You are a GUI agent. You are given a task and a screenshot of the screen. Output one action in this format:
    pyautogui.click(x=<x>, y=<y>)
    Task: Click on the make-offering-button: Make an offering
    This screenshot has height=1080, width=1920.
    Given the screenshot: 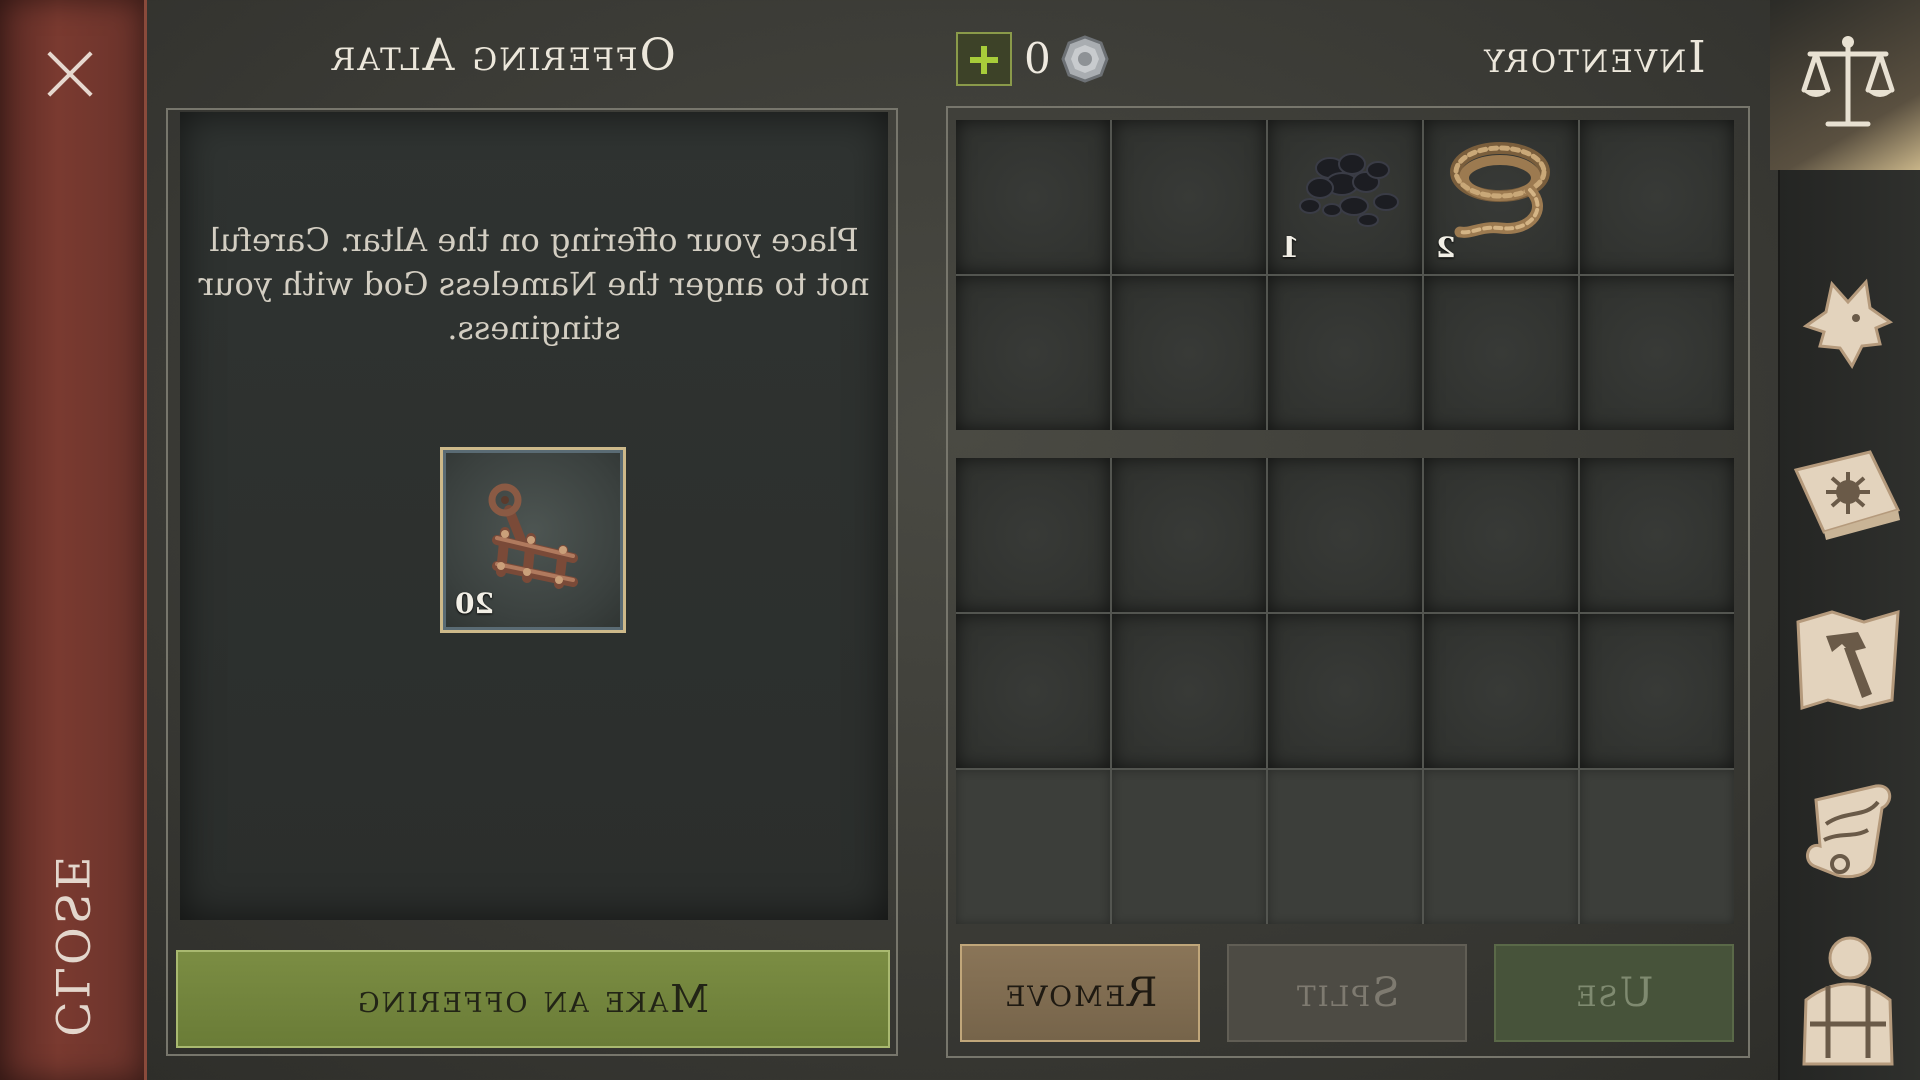 What is the action you would take?
    pyautogui.click(x=533, y=999)
    